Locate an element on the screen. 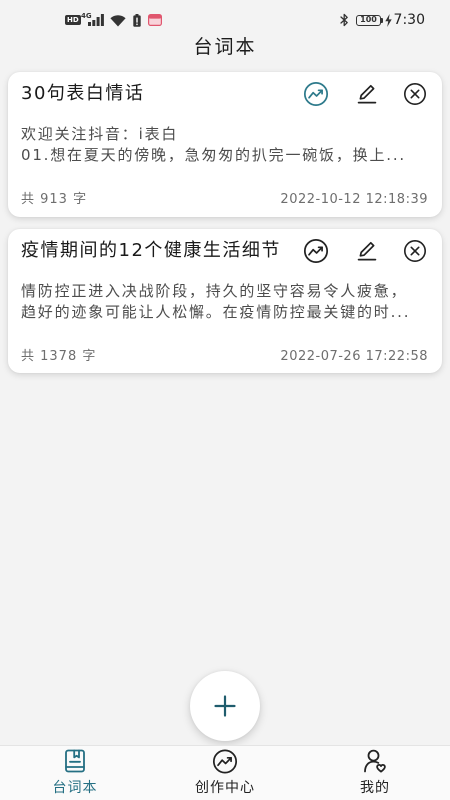 This screenshot has height=800, width=450. bluetooth-icon is located at coordinates (344, 20).